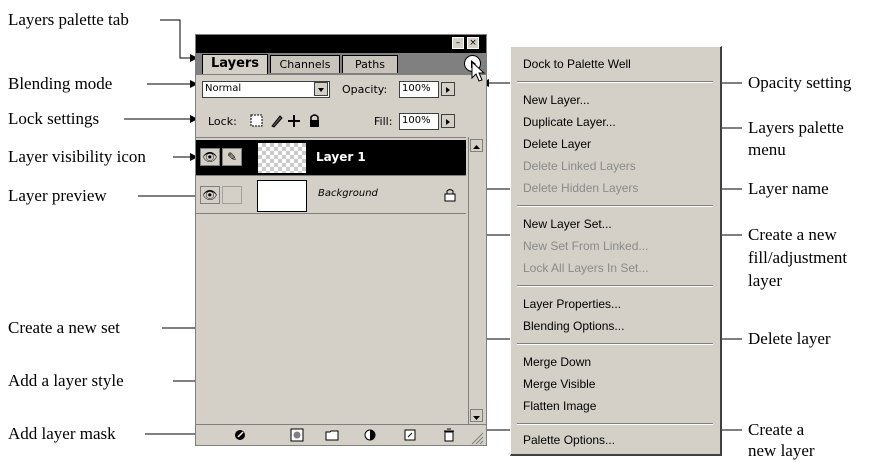  Describe the element at coordinates (341, 67) in the screenshot. I see `palette-tab-row: Layers Channels Paths` at that location.